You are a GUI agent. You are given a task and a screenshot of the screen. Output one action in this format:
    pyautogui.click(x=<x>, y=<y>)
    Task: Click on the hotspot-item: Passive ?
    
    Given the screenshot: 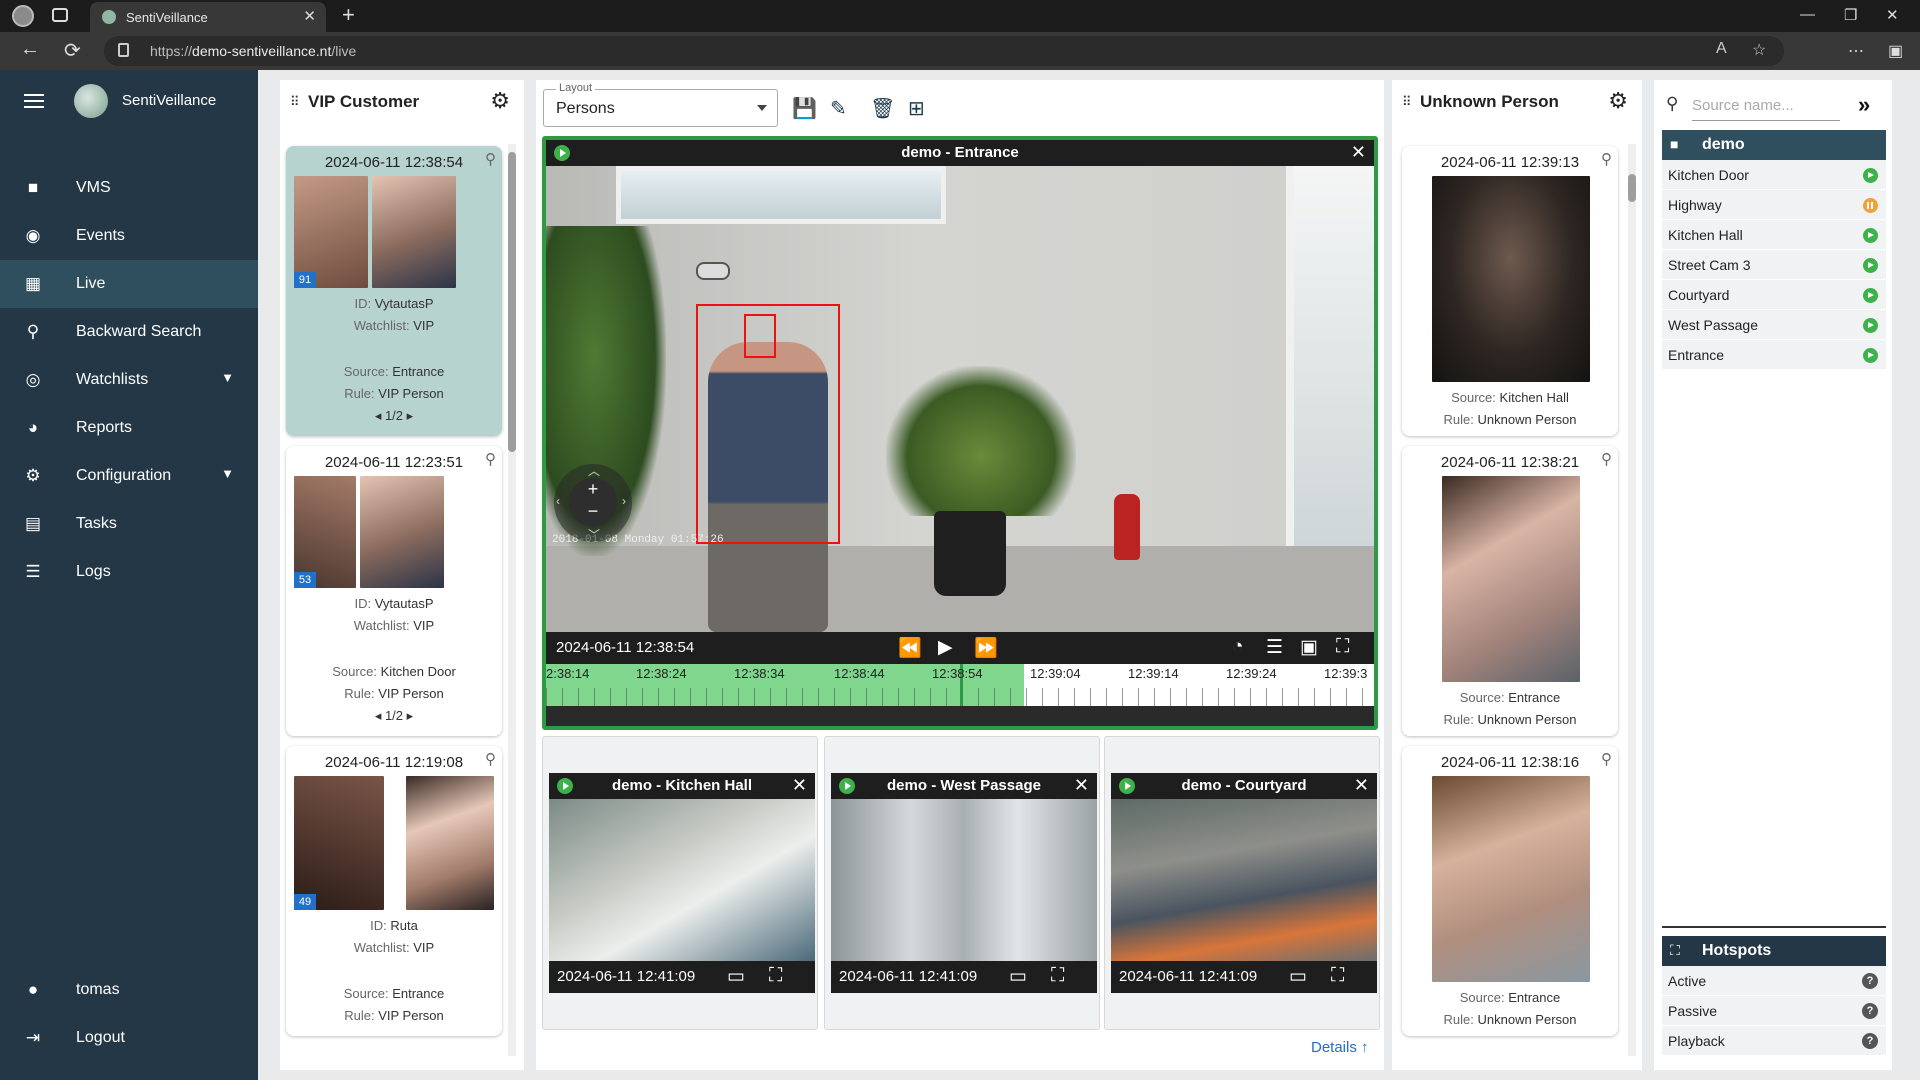 What is the action you would take?
    pyautogui.click(x=1774, y=1011)
    